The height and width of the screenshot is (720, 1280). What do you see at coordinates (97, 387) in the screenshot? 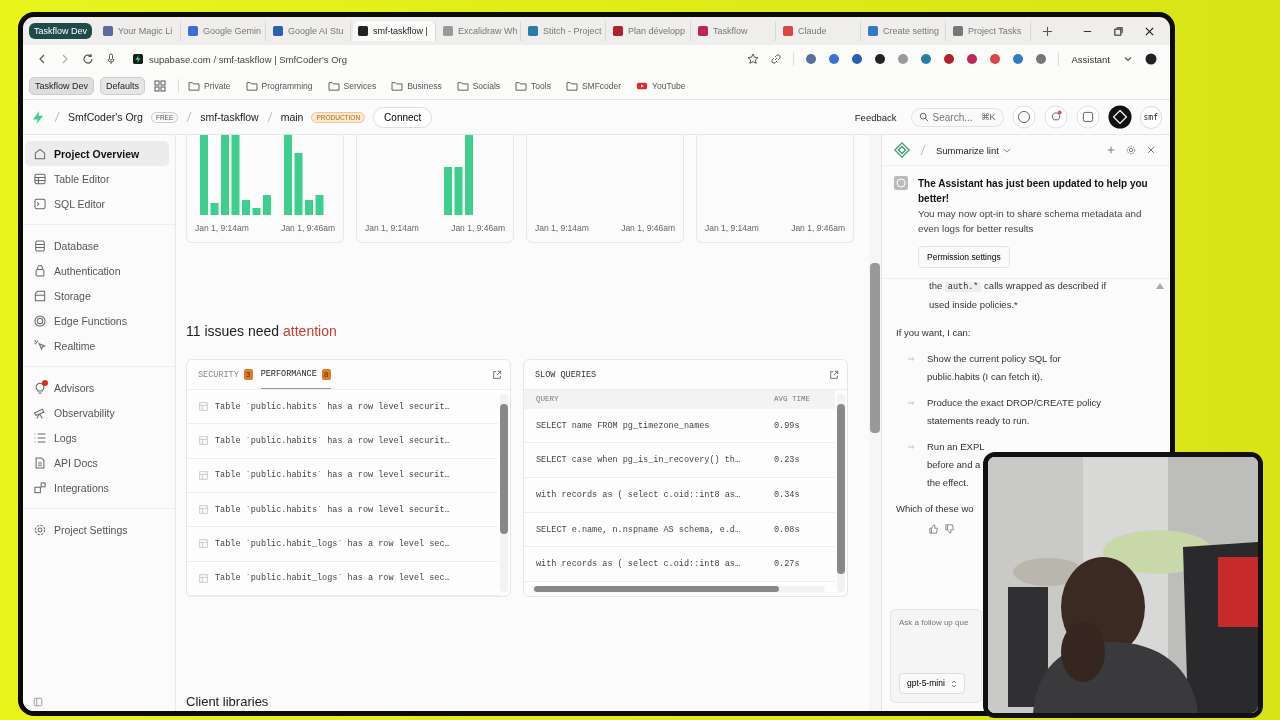
I see `sidebar-item: Advisors` at bounding box center [97, 387].